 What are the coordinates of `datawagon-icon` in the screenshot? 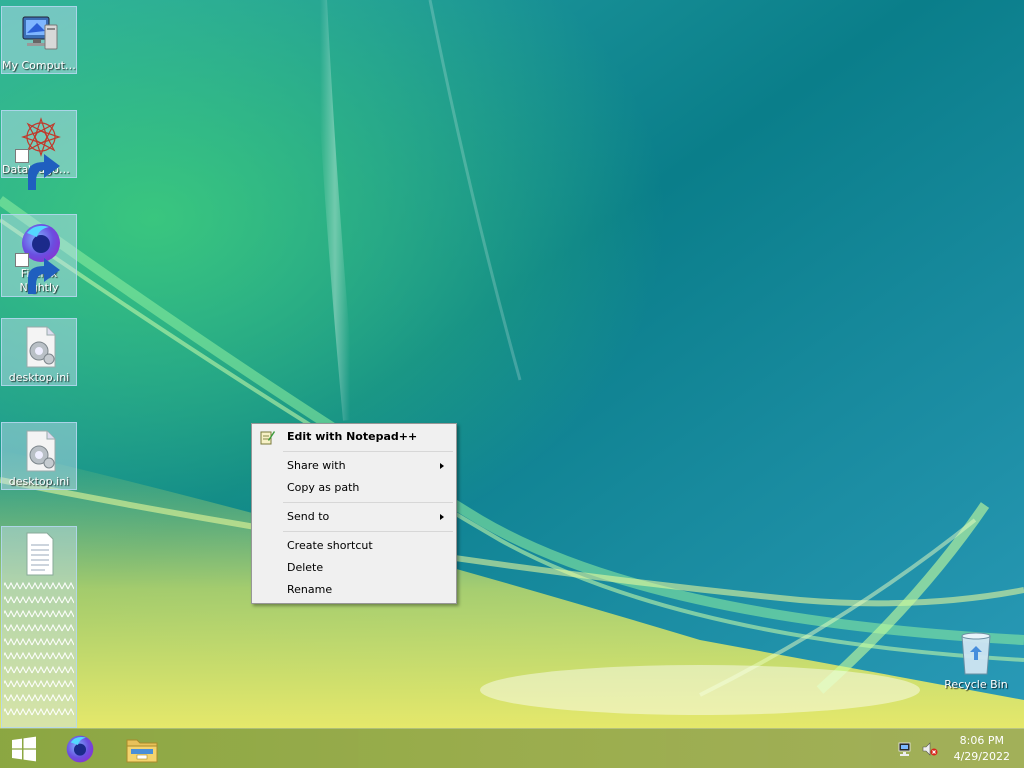 It's located at (39, 152).